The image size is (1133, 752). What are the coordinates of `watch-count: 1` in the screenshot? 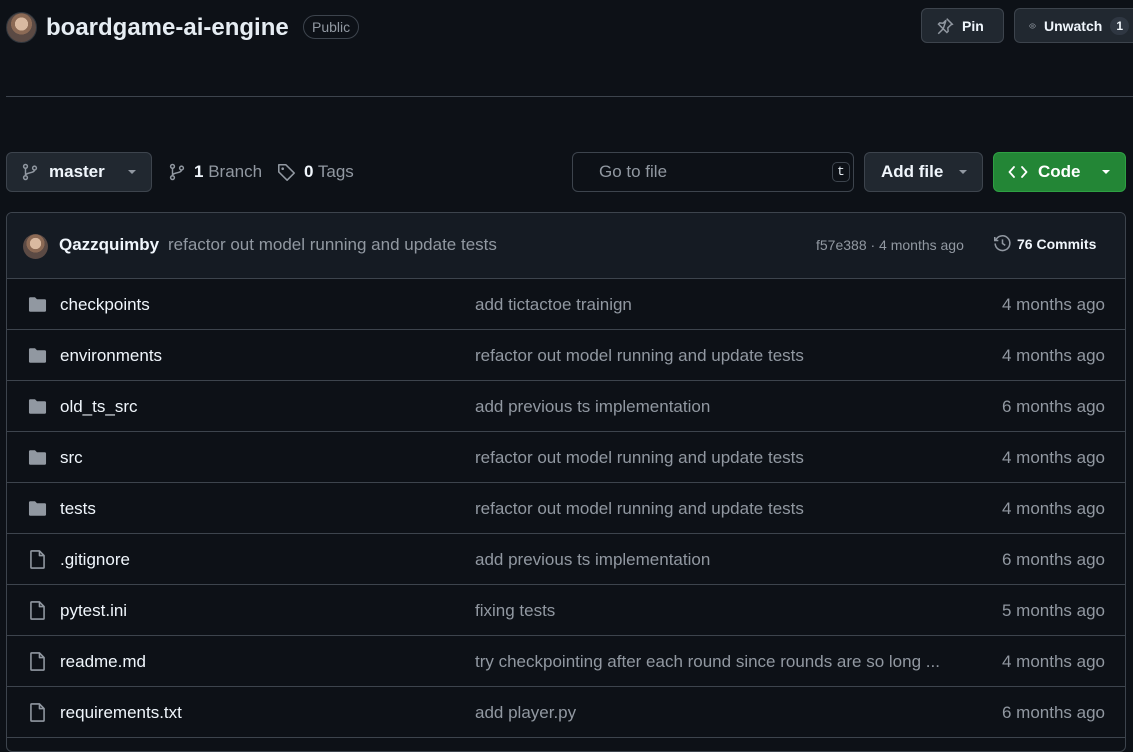 It's located at (1119, 25).